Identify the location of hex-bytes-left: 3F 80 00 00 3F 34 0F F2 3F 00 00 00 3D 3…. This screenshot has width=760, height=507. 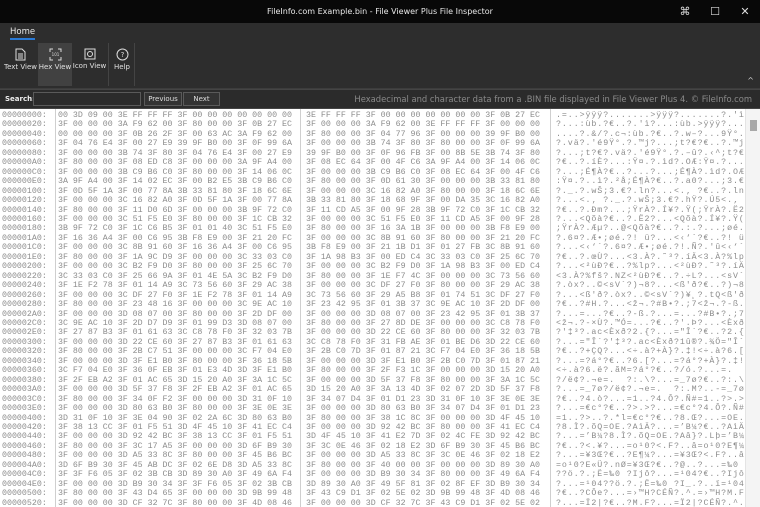
(175, 399).